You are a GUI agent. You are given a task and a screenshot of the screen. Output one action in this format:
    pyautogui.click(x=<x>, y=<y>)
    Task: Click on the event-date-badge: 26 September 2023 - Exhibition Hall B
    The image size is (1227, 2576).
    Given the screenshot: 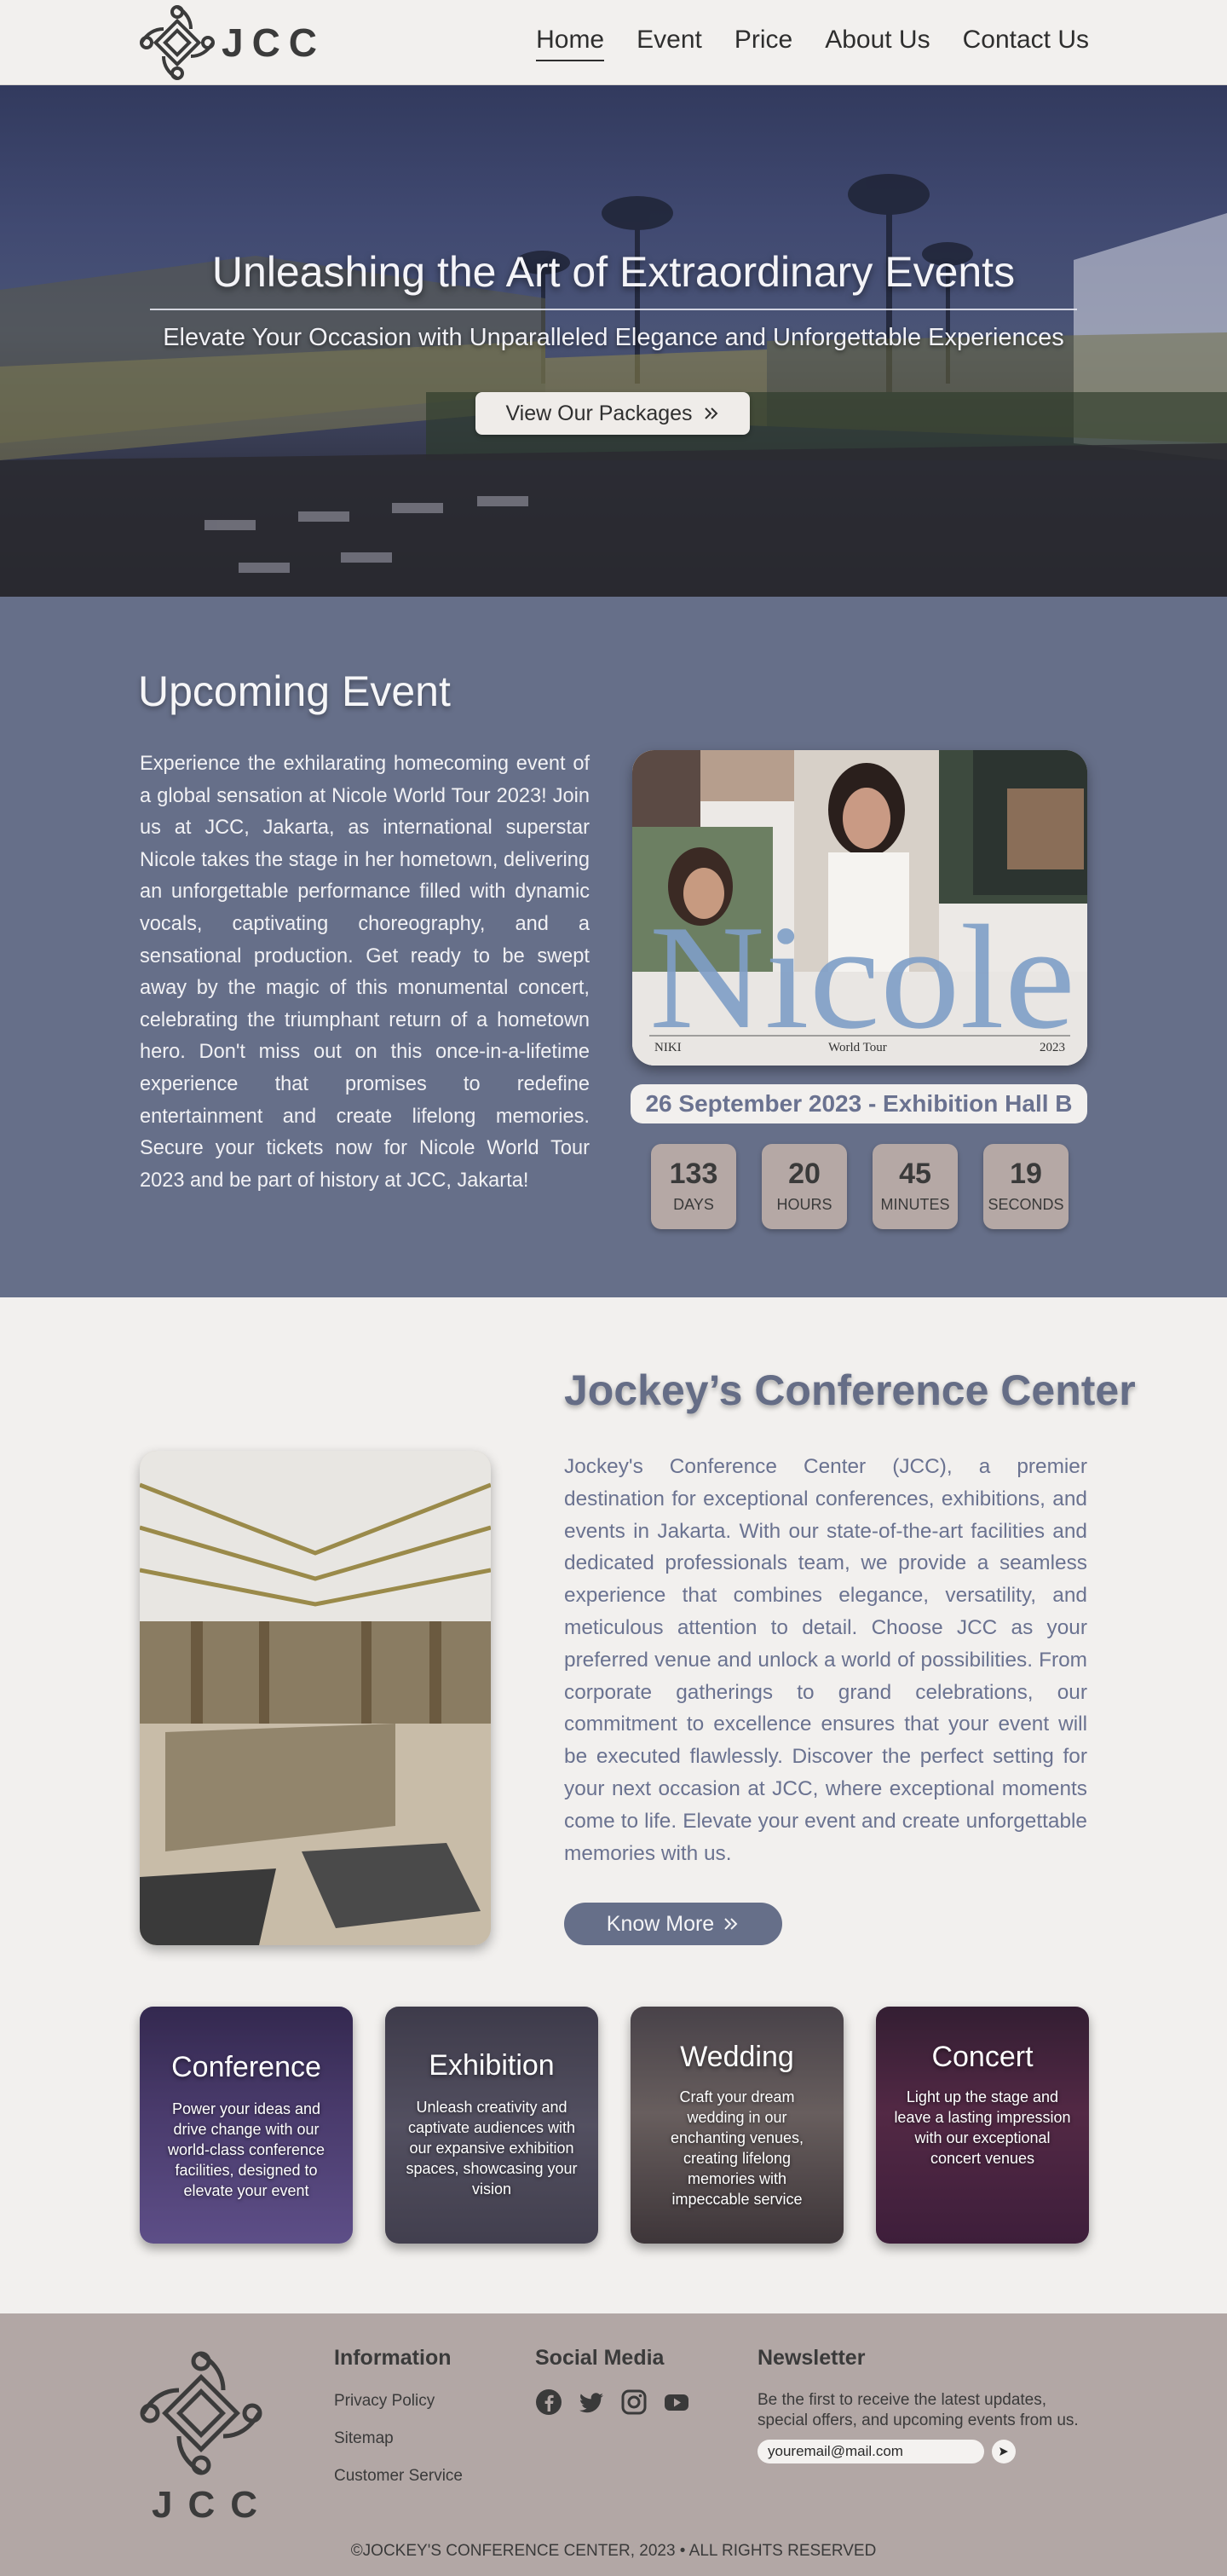 What is the action you would take?
    pyautogui.click(x=859, y=1103)
    